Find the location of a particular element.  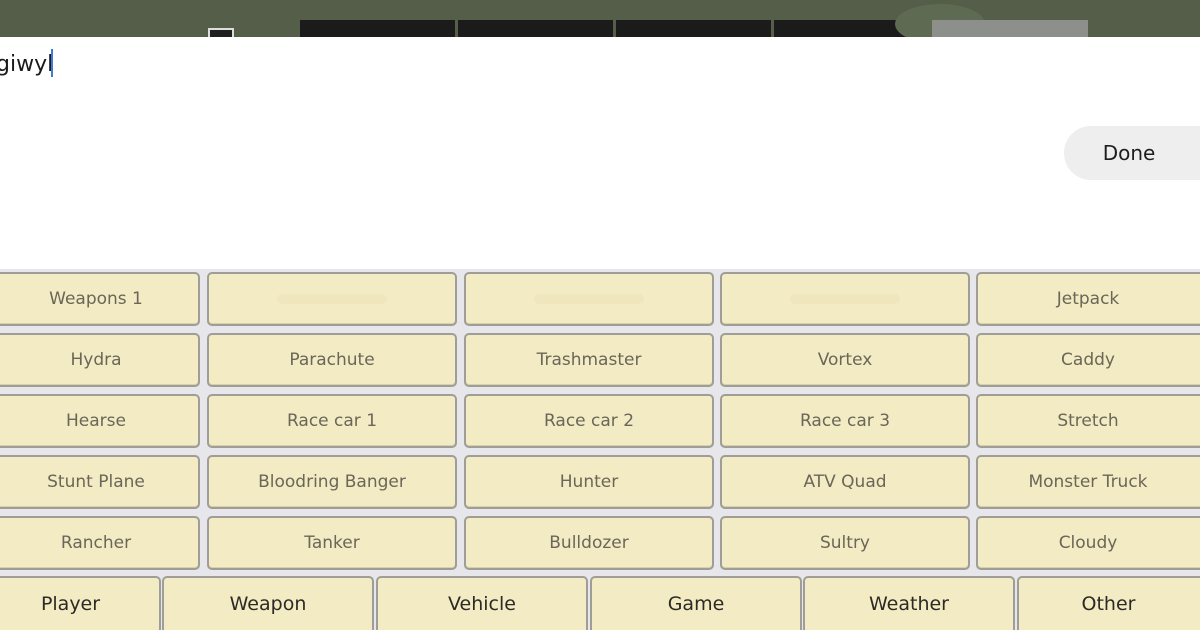

cheat-key-label: Tanker is located at coordinates (332, 543).